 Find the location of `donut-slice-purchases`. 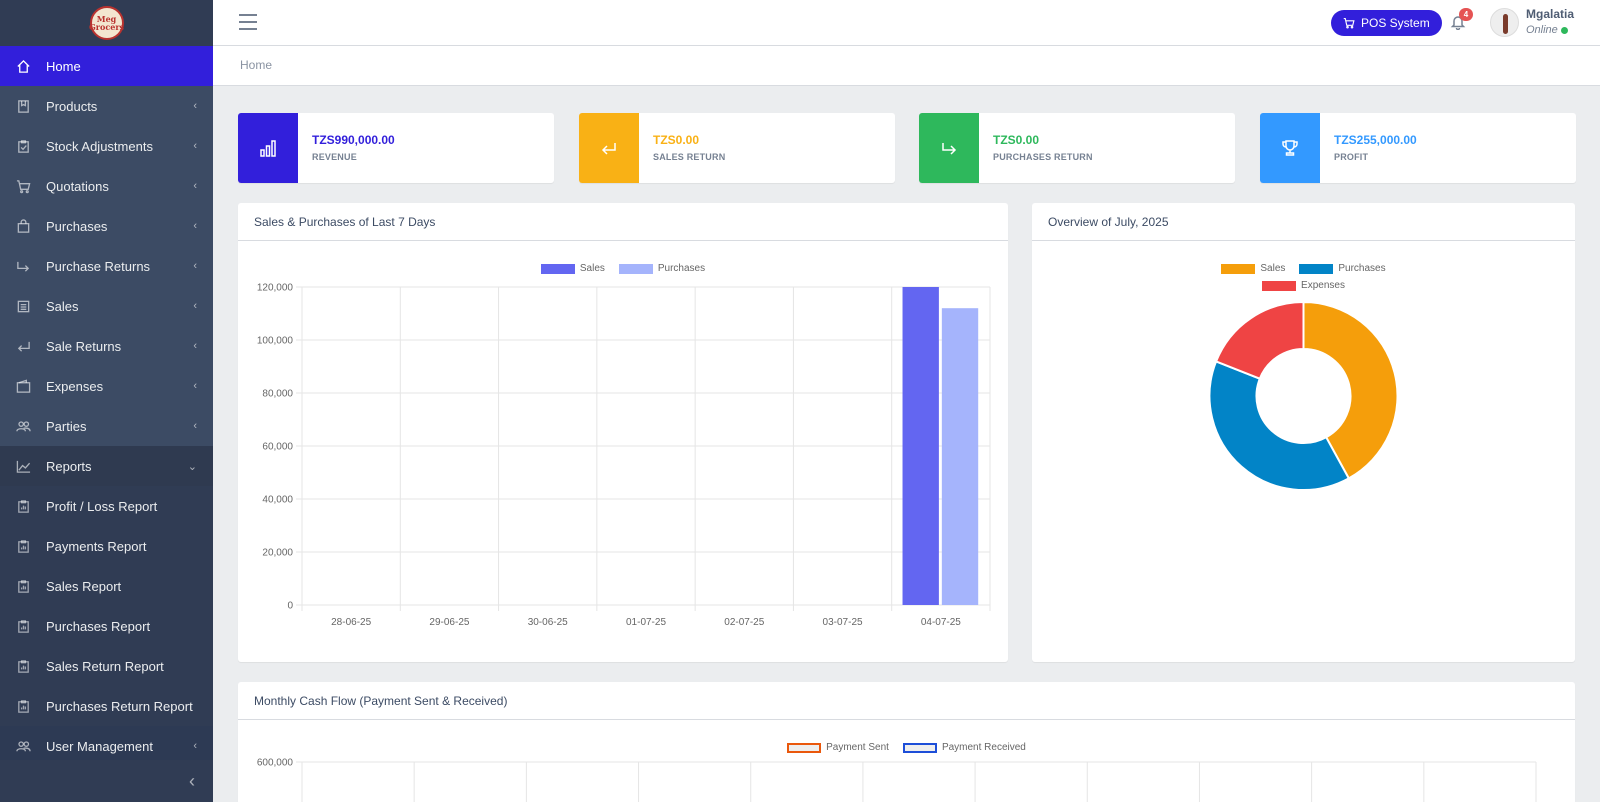

donut-slice-purchases is located at coordinates (1279, 425).